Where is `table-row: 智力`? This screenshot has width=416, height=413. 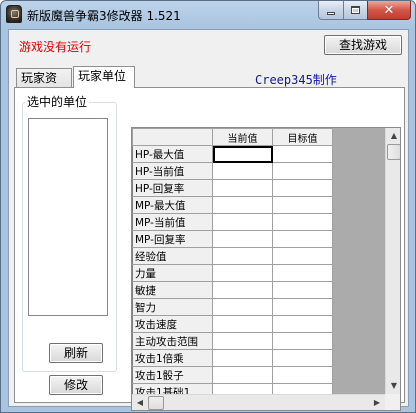
table-row: 智力 is located at coordinates (232, 307).